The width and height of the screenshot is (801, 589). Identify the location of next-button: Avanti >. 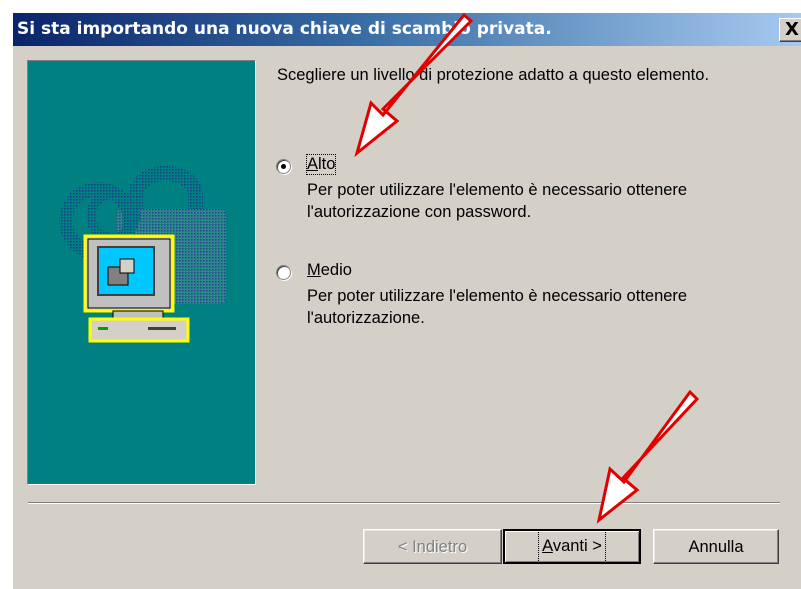
(572, 546).